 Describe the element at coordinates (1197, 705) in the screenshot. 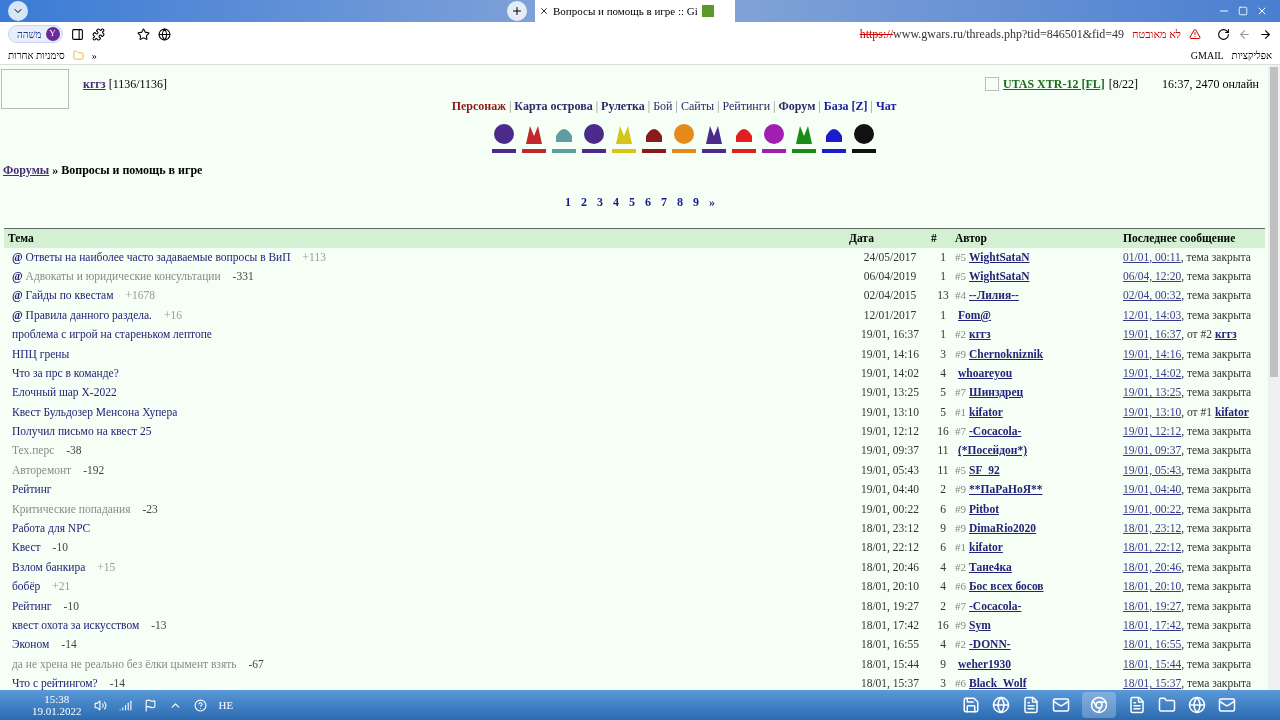

I see `browser-icon` at that location.